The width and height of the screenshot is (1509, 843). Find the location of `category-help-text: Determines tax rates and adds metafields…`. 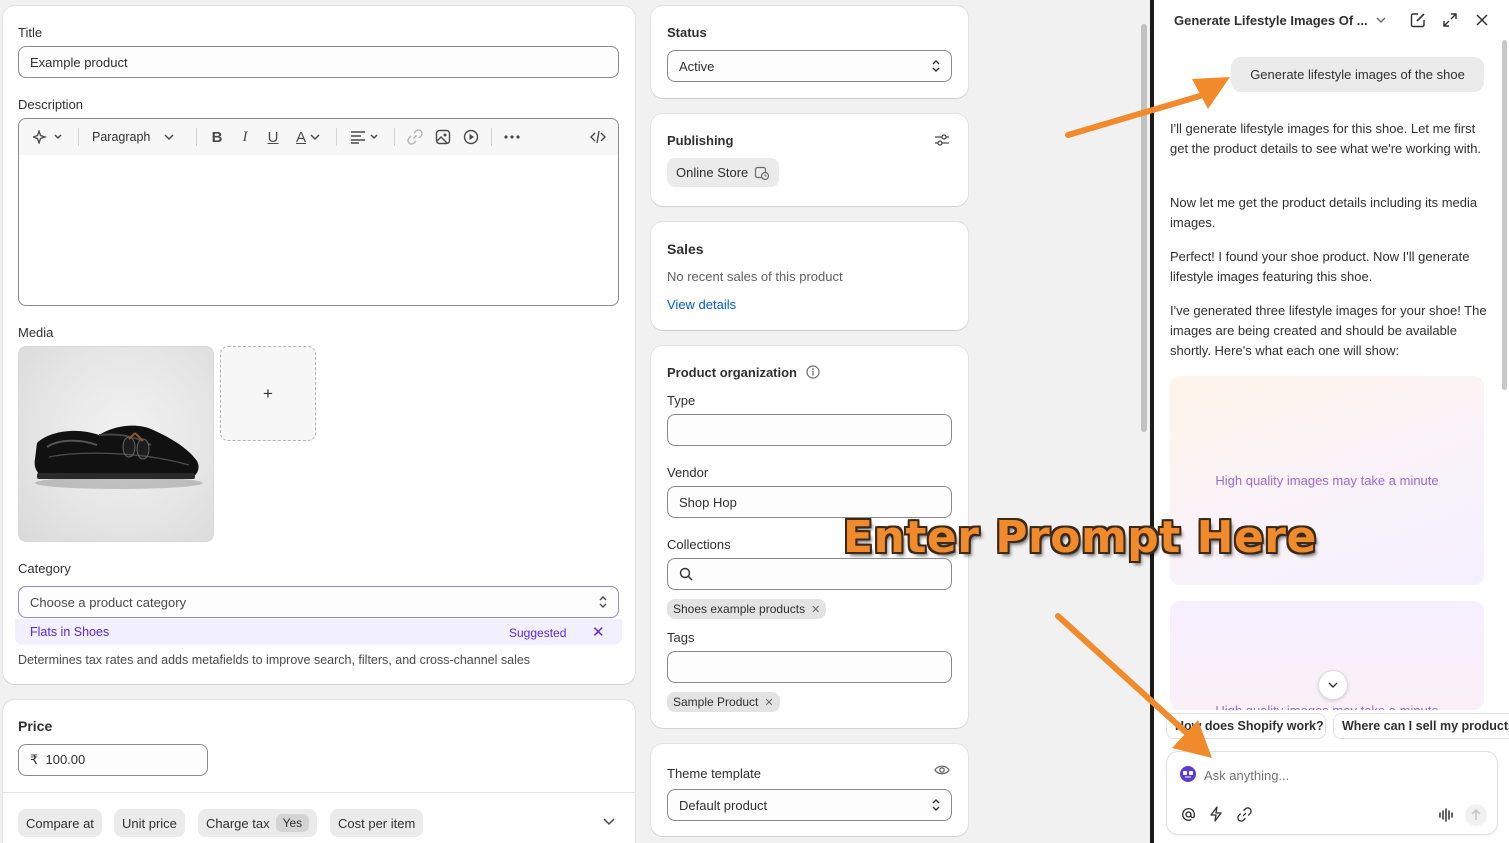

category-help-text: Determines tax rates and adds metafields… is located at coordinates (274, 660).